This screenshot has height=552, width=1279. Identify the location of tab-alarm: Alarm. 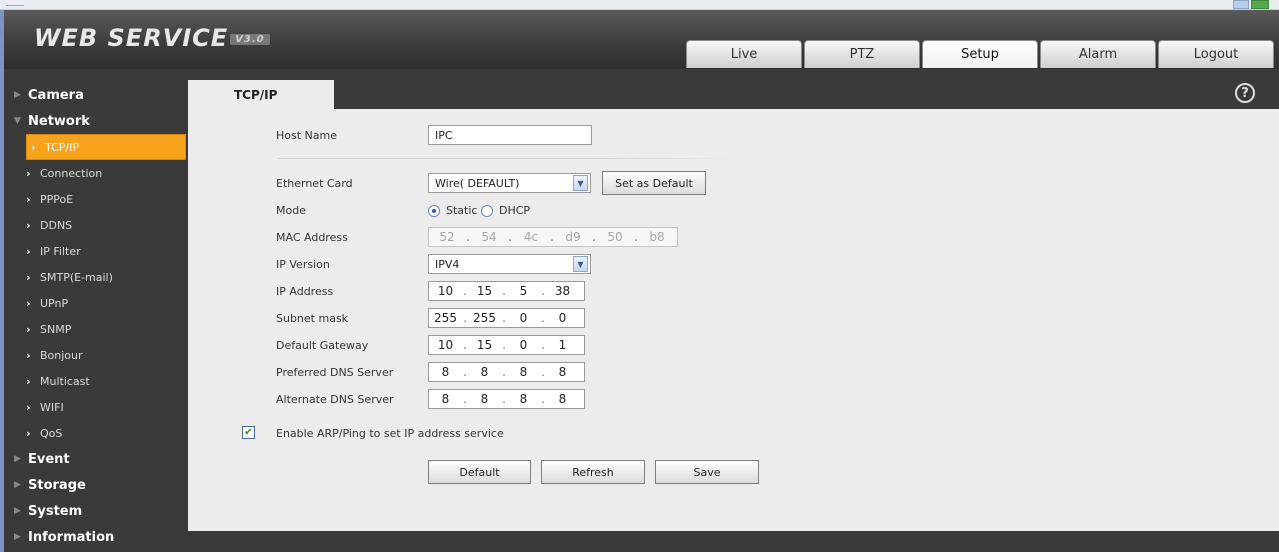
(1098, 54).